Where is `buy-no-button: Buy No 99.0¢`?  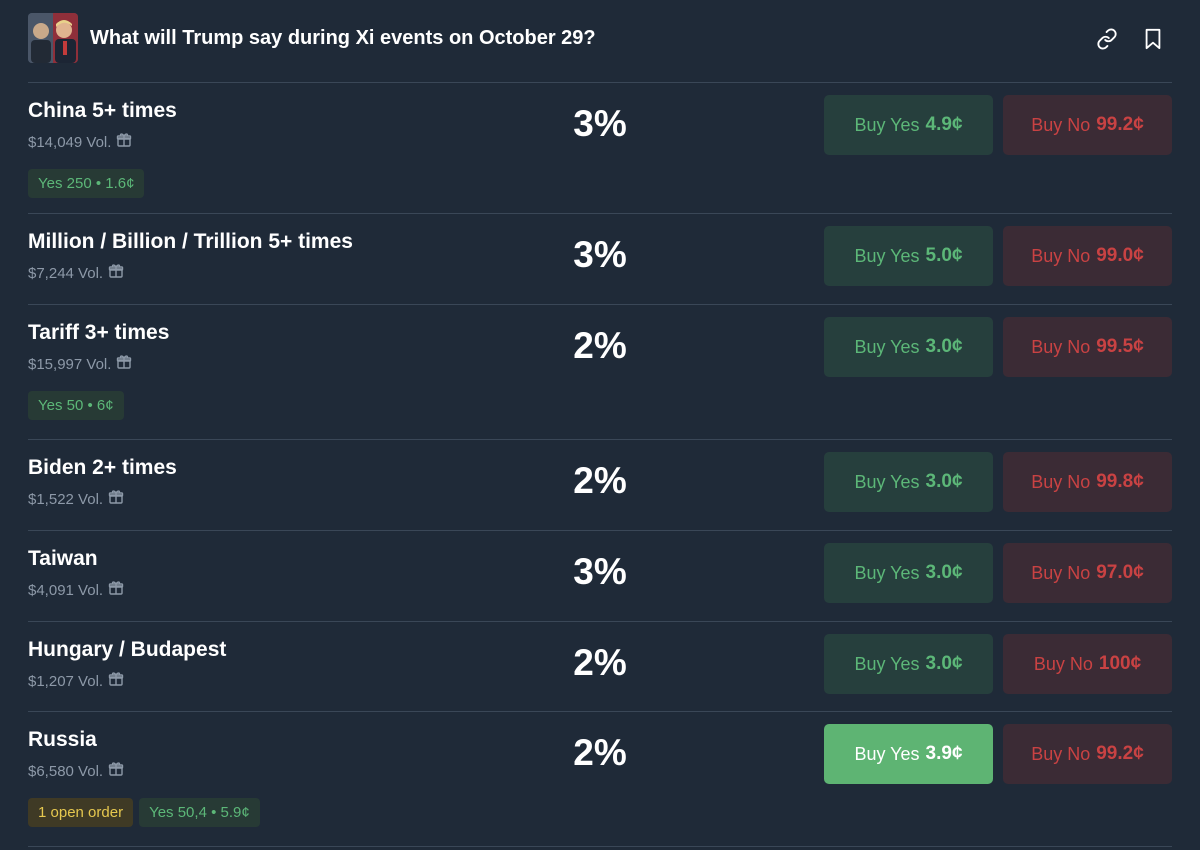 buy-no-button: Buy No 99.0¢ is located at coordinates (1087, 256).